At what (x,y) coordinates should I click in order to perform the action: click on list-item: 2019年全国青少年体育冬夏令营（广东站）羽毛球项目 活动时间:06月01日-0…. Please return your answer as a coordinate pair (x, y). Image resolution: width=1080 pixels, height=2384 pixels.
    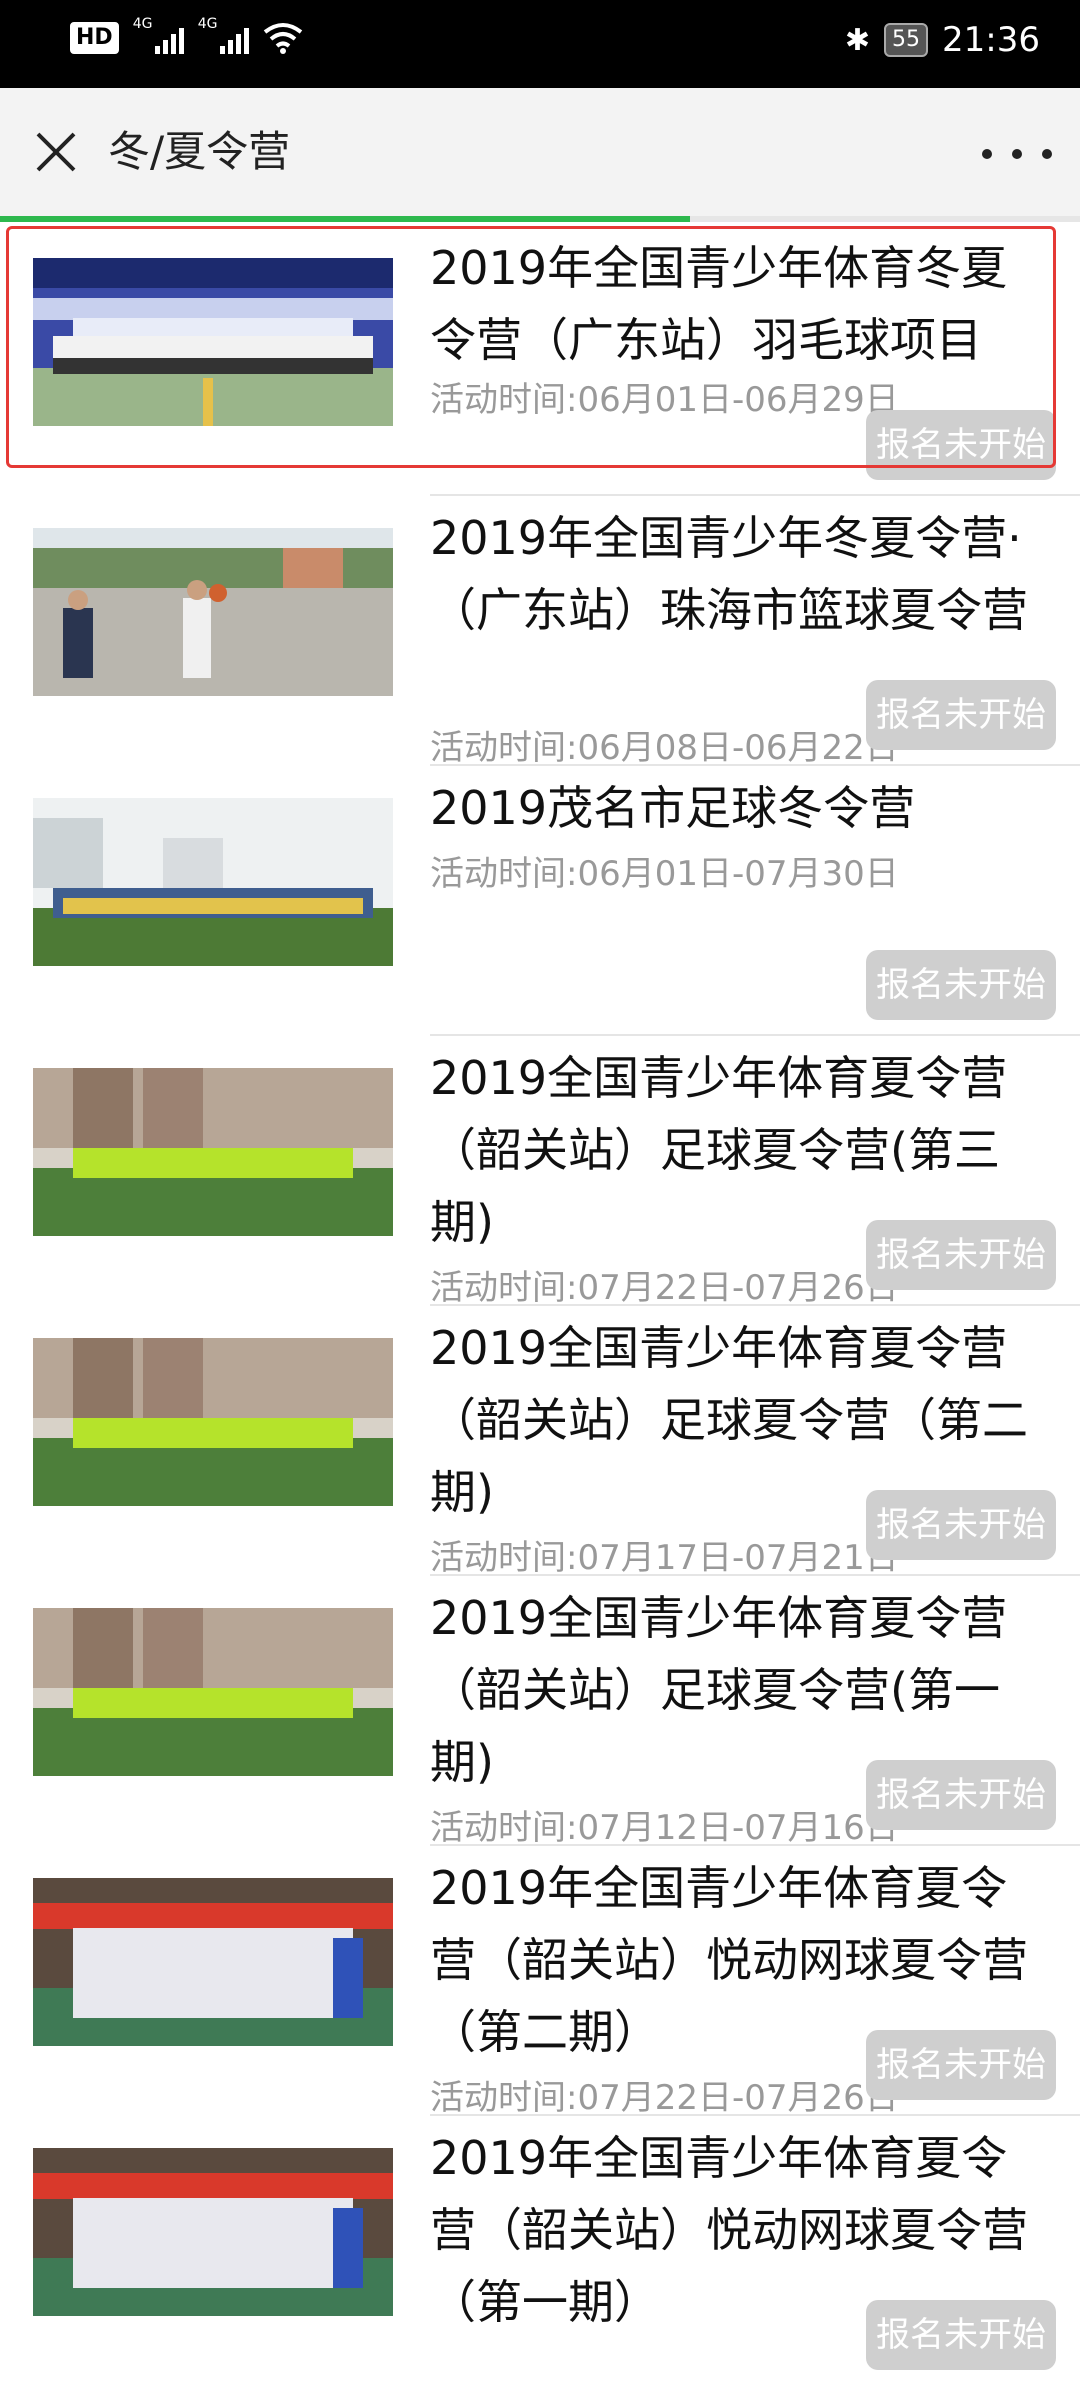
    Looking at the image, I should click on (540, 359).